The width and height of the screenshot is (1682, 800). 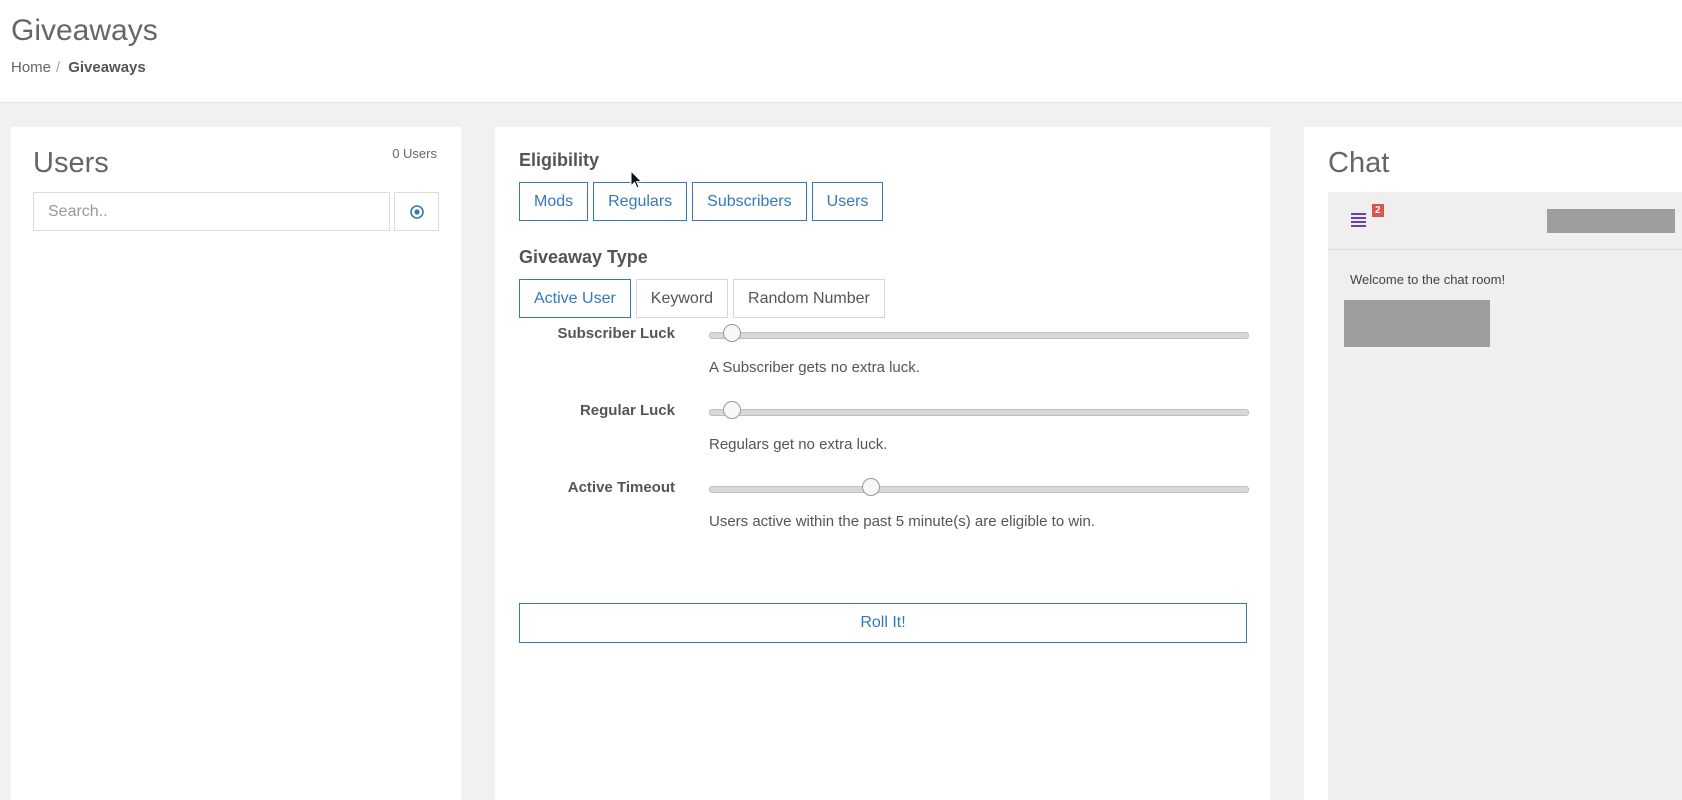 What do you see at coordinates (979, 410) in the screenshot?
I see `regular-luck-slider` at bounding box center [979, 410].